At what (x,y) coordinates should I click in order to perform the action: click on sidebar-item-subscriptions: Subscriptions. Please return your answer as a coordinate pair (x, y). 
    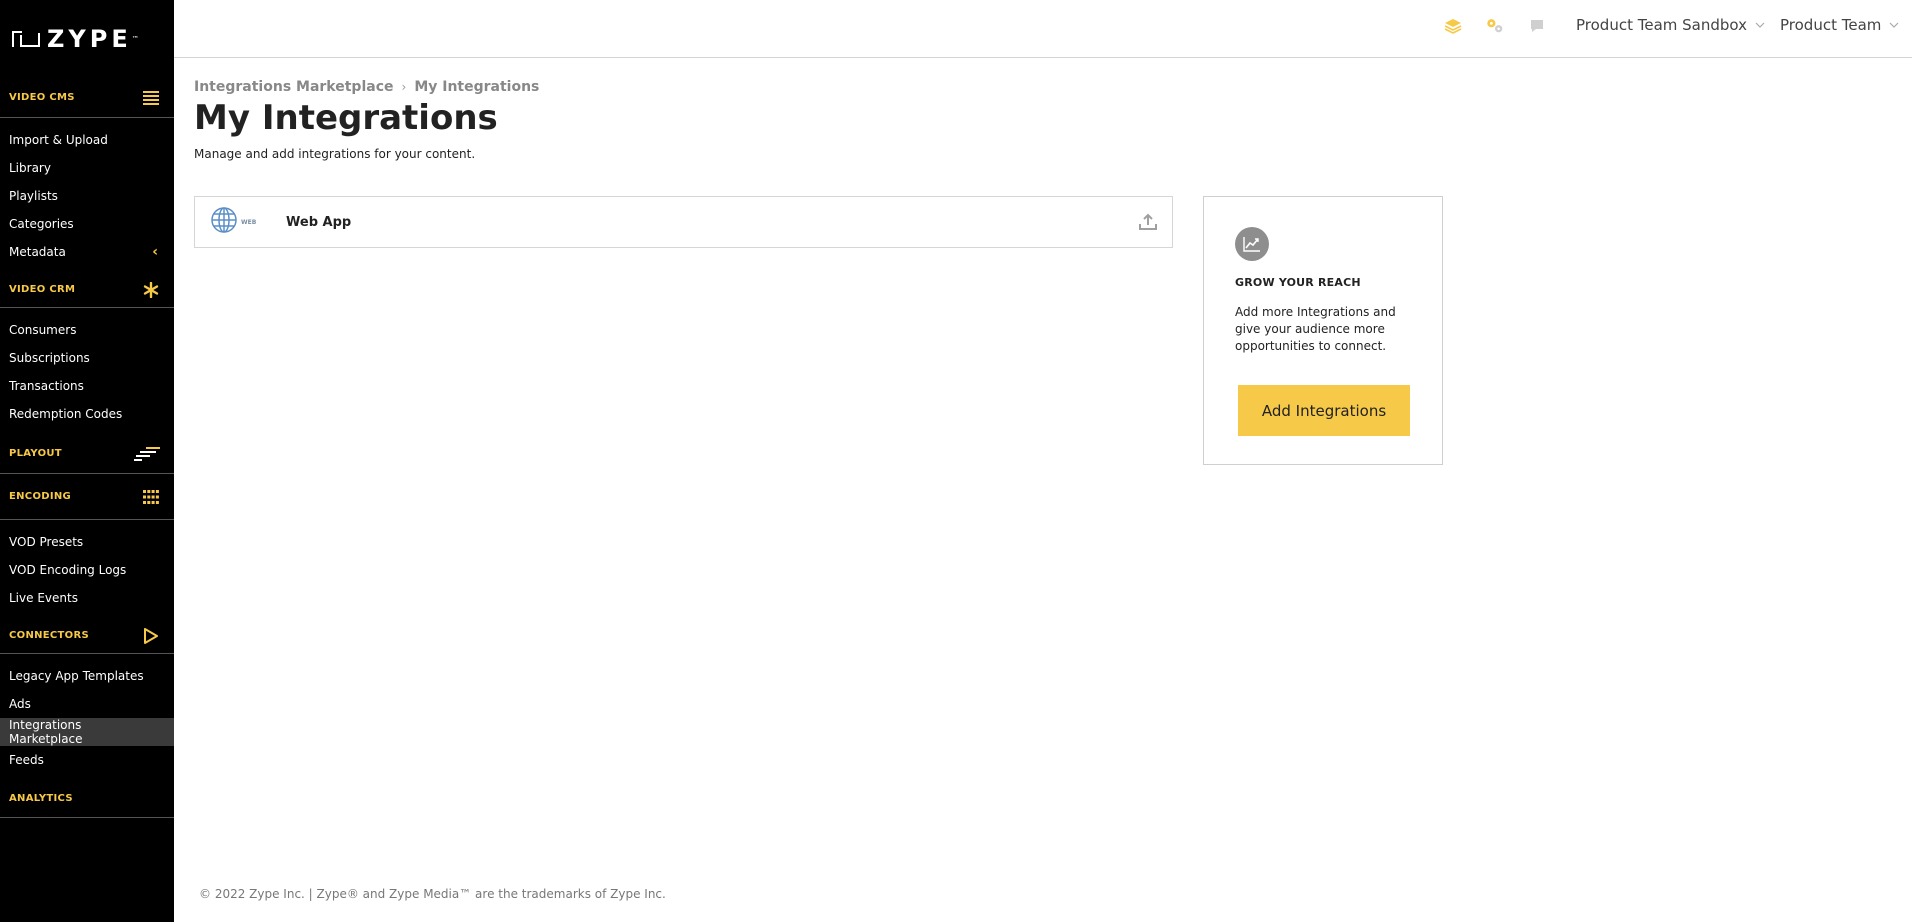
    Looking at the image, I should click on (87, 358).